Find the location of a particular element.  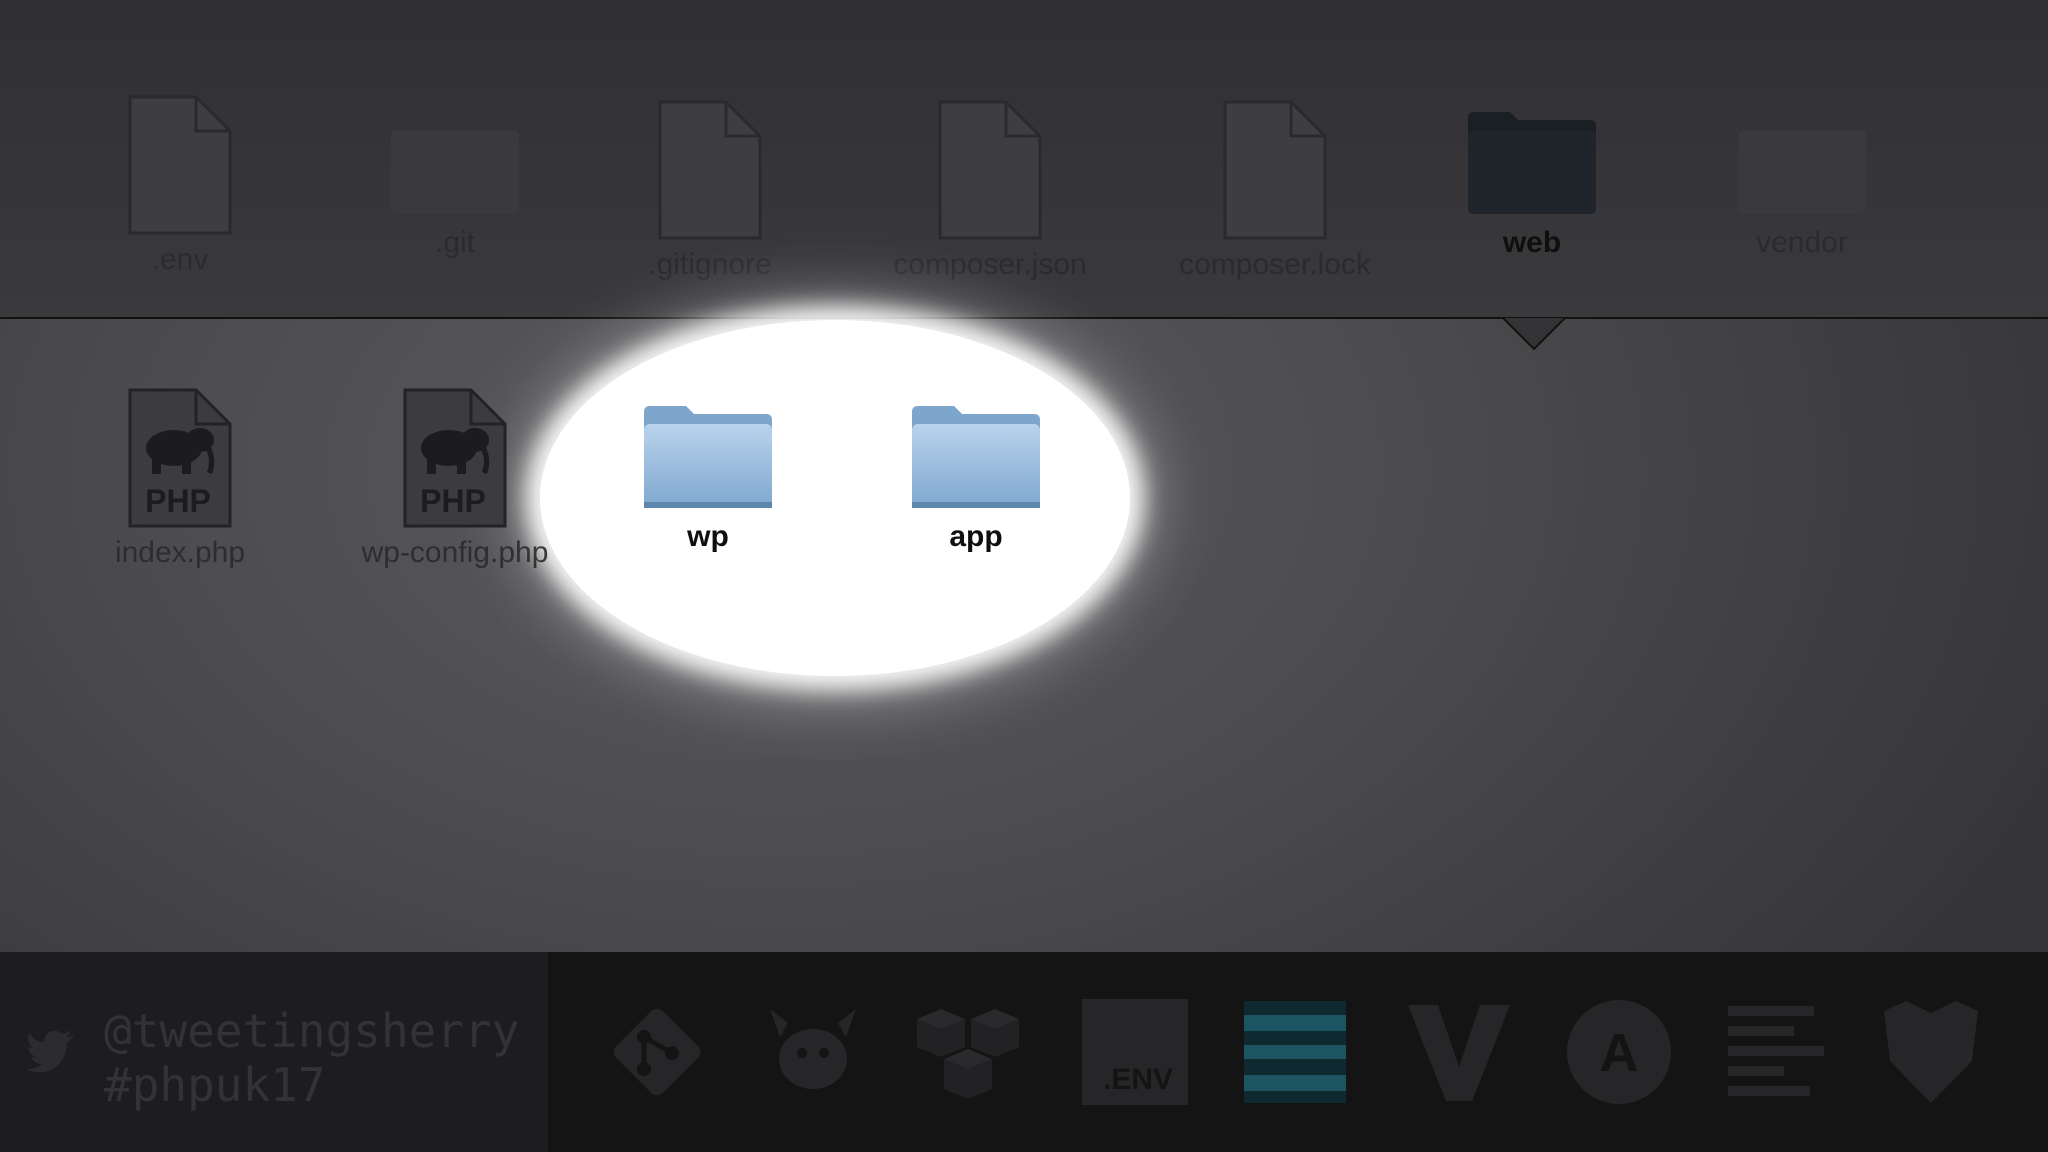

folder-vendor: vendor is located at coordinates (1802, 184).